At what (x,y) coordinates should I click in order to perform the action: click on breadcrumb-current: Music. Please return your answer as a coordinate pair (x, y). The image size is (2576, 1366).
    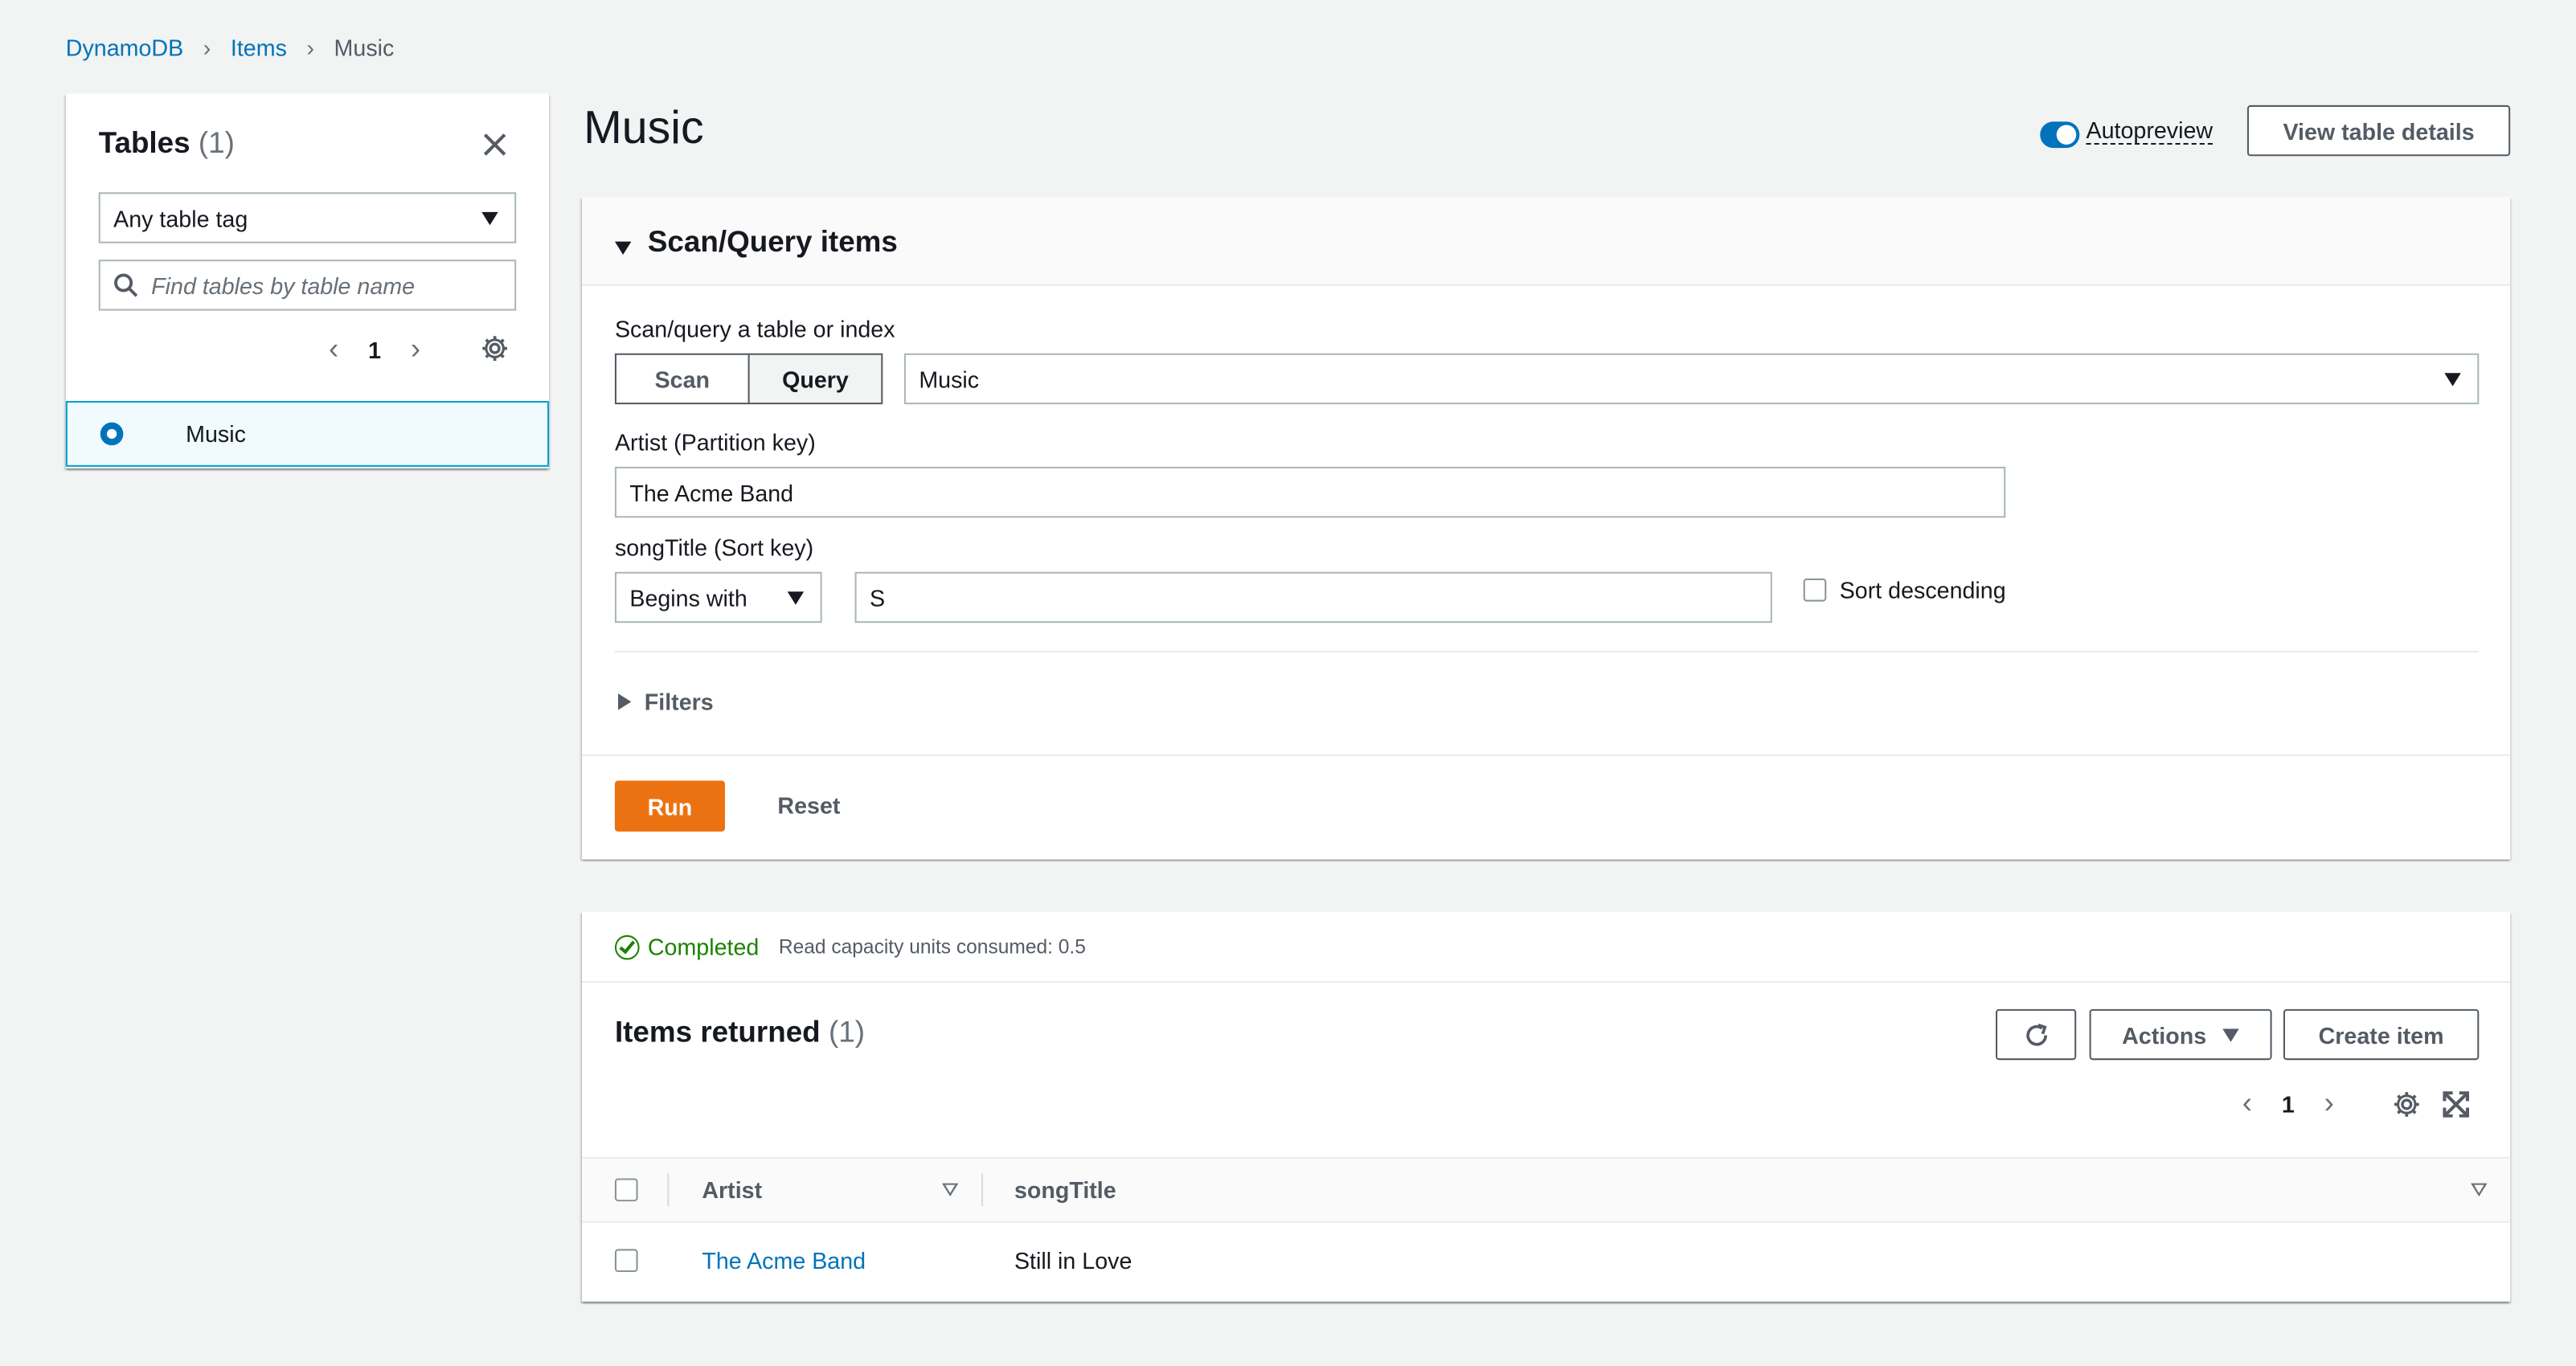
    Looking at the image, I should click on (364, 48).